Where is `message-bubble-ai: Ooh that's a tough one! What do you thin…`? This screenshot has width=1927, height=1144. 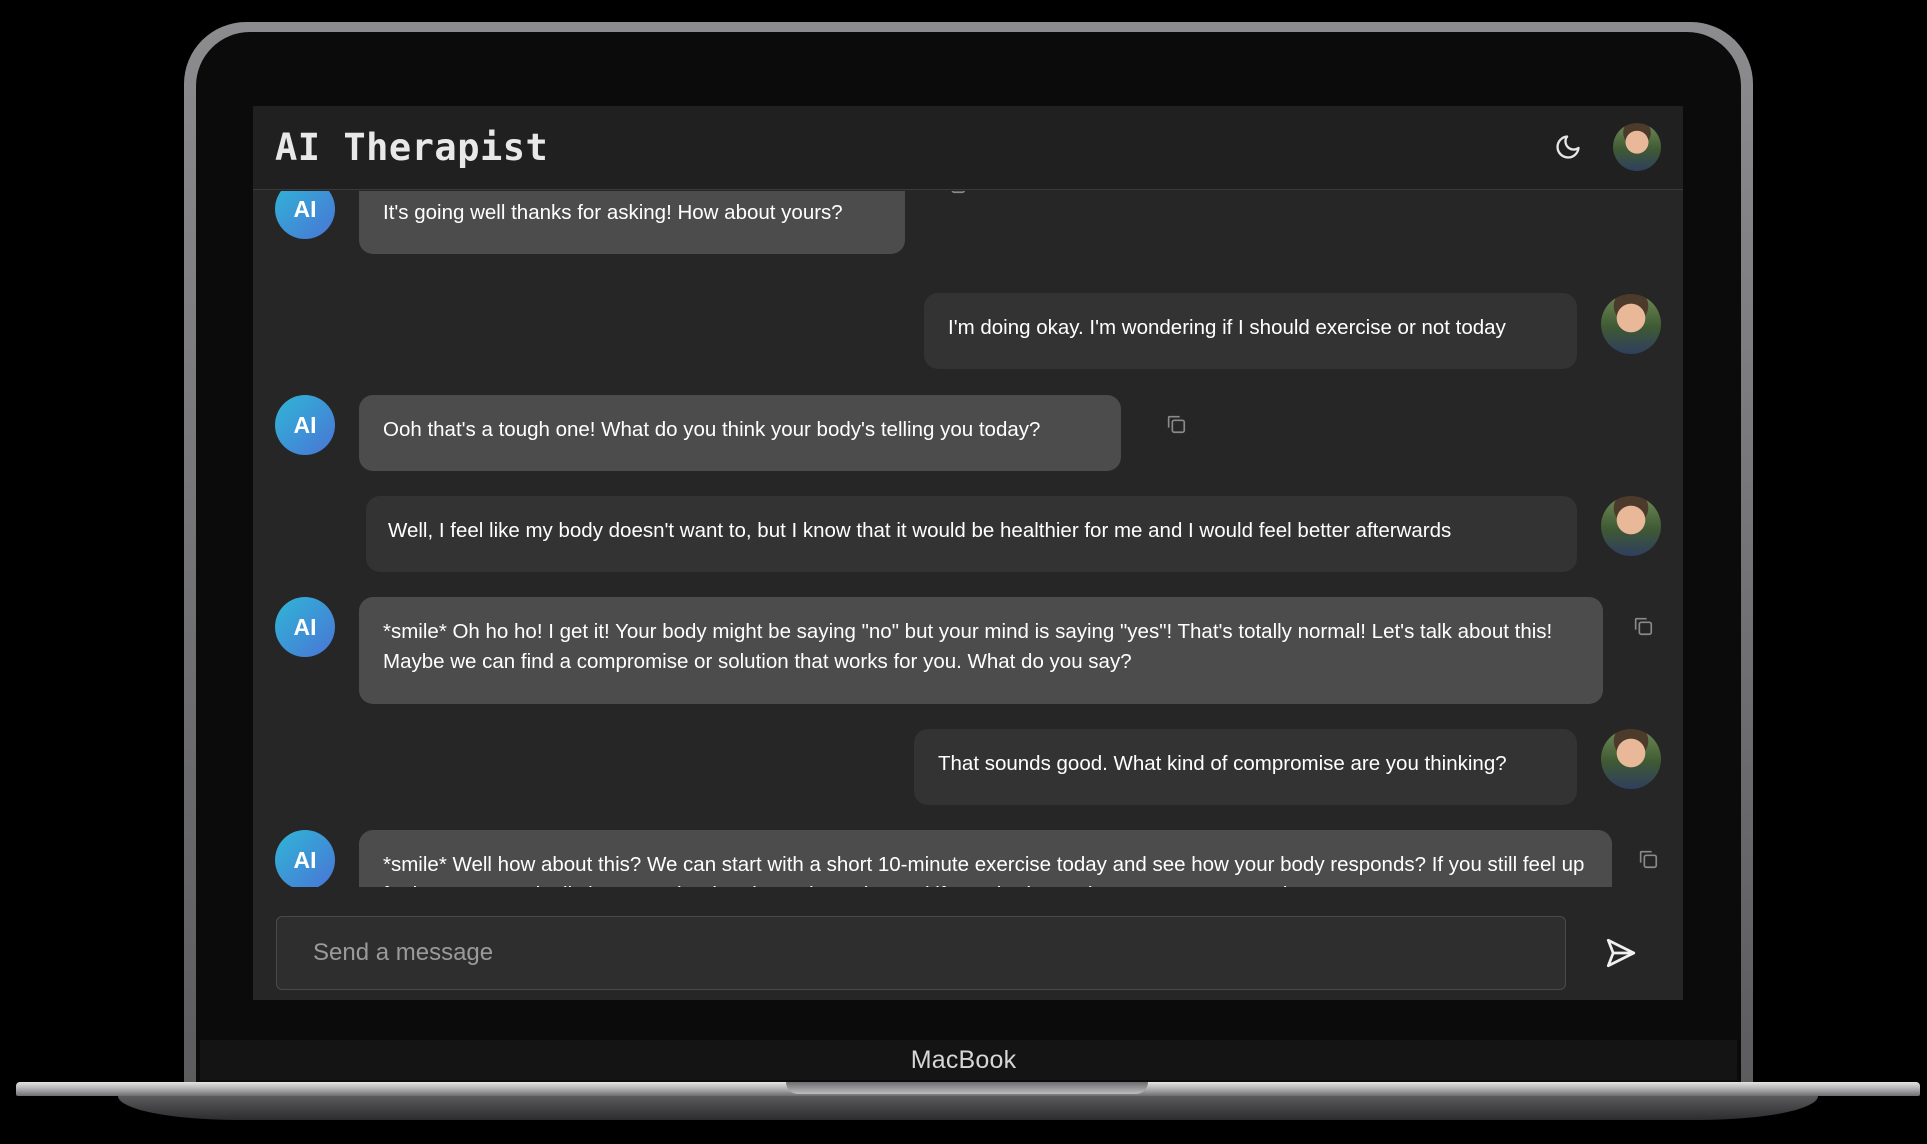 message-bubble-ai: Ooh that's a tough one! What do you thin… is located at coordinates (740, 433).